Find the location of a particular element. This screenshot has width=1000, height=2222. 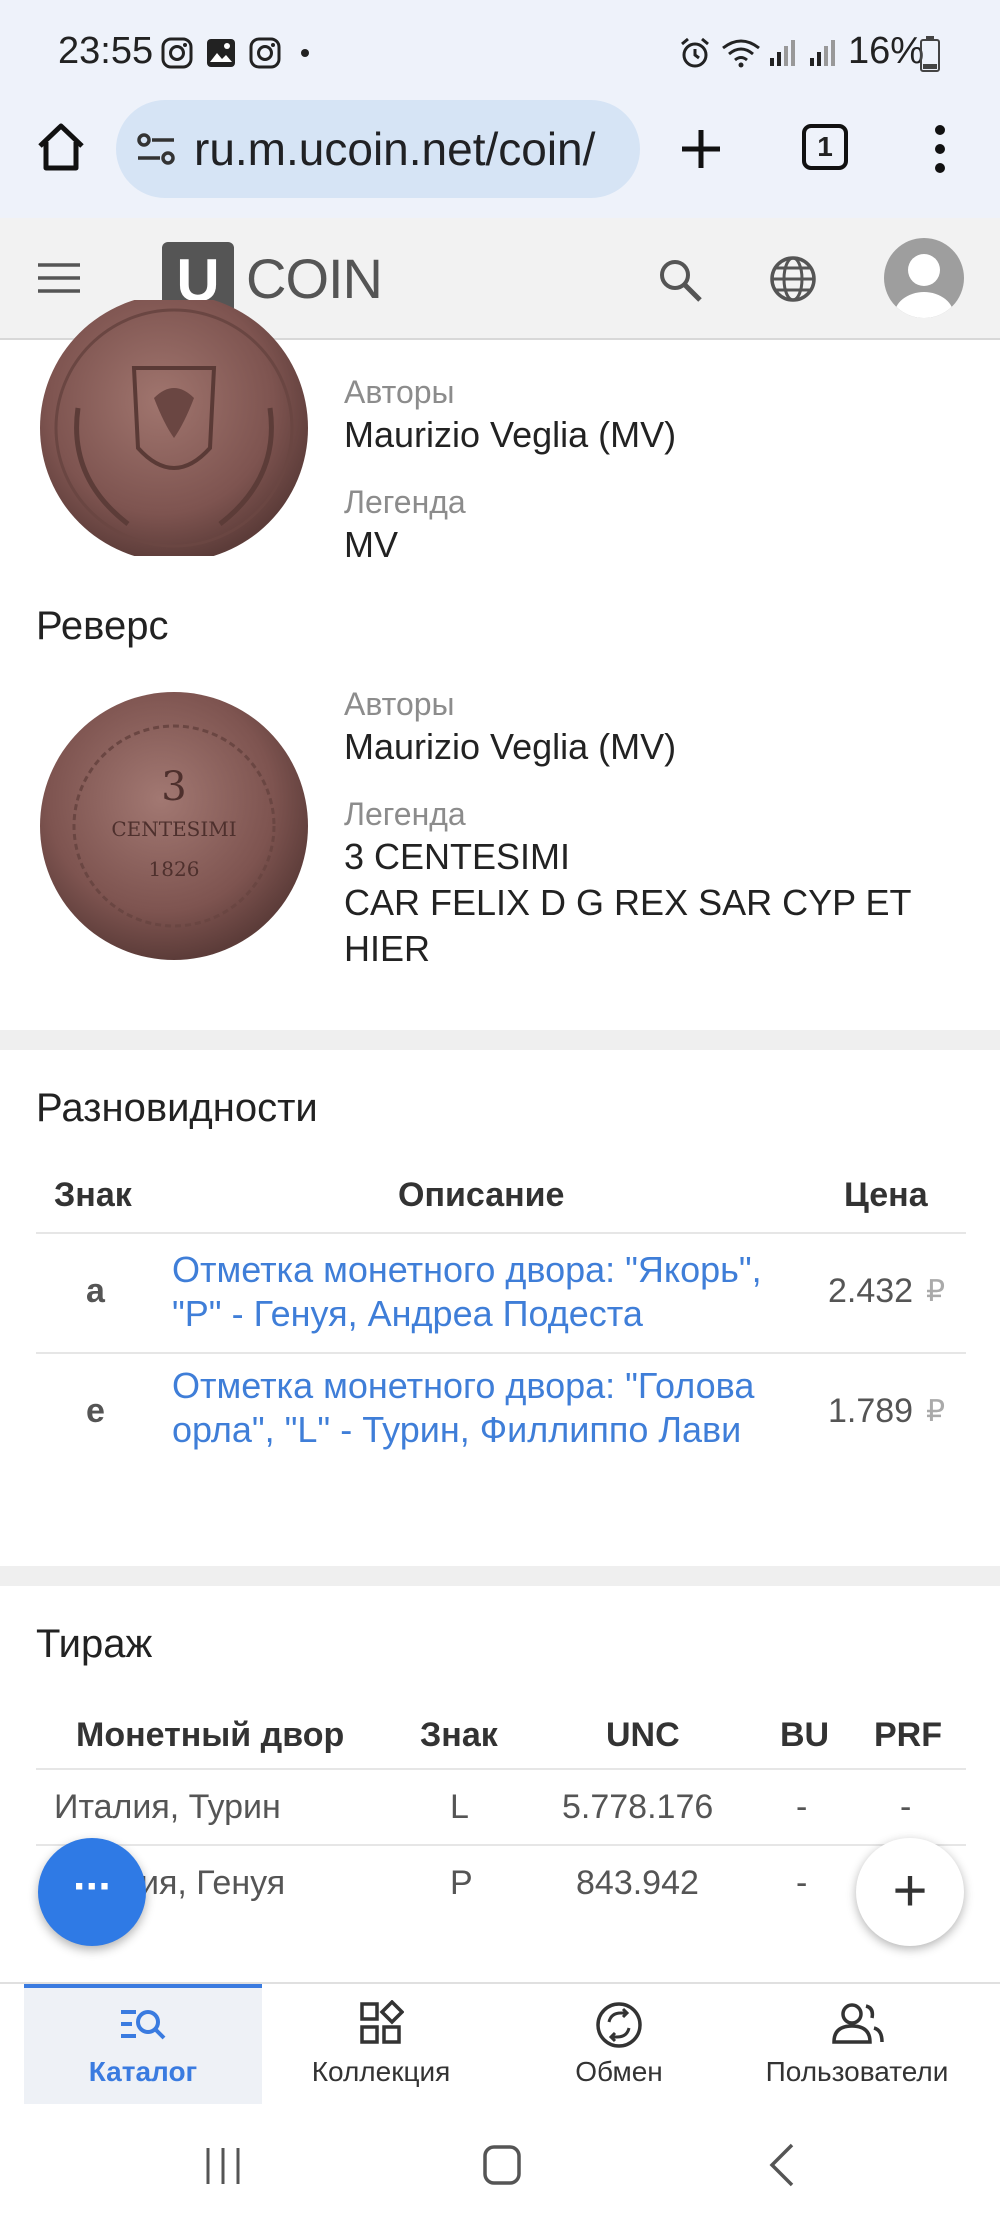

mint-unc: 5.778.176 is located at coordinates (638, 1807).